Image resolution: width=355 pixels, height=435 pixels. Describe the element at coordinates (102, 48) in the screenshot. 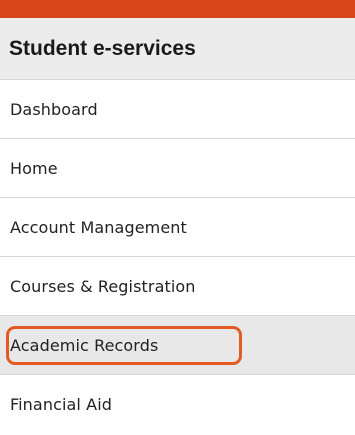

I see `panel-title: Student e-services` at that location.